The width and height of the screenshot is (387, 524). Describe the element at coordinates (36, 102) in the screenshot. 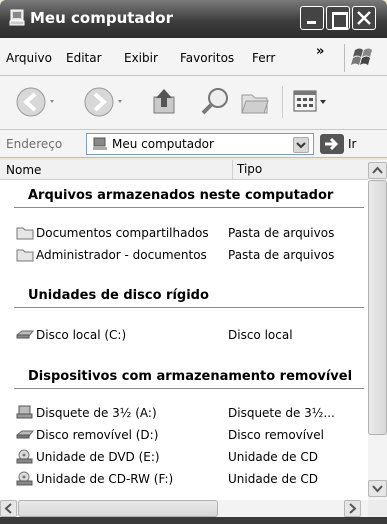

I see `back-button` at that location.